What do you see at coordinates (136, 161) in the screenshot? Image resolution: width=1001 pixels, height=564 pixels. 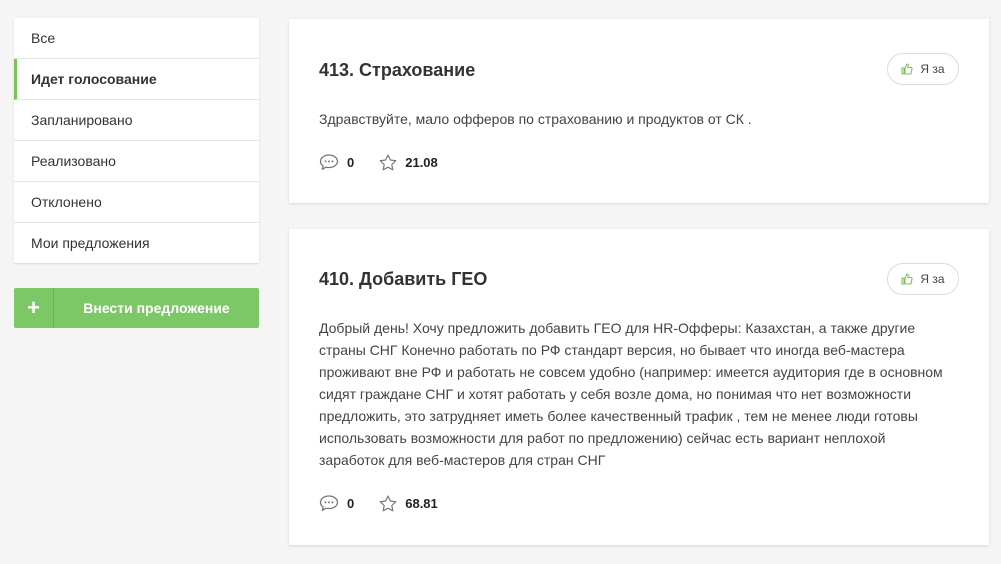 I see `filter-implemented: Реализовано` at bounding box center [136, 161].